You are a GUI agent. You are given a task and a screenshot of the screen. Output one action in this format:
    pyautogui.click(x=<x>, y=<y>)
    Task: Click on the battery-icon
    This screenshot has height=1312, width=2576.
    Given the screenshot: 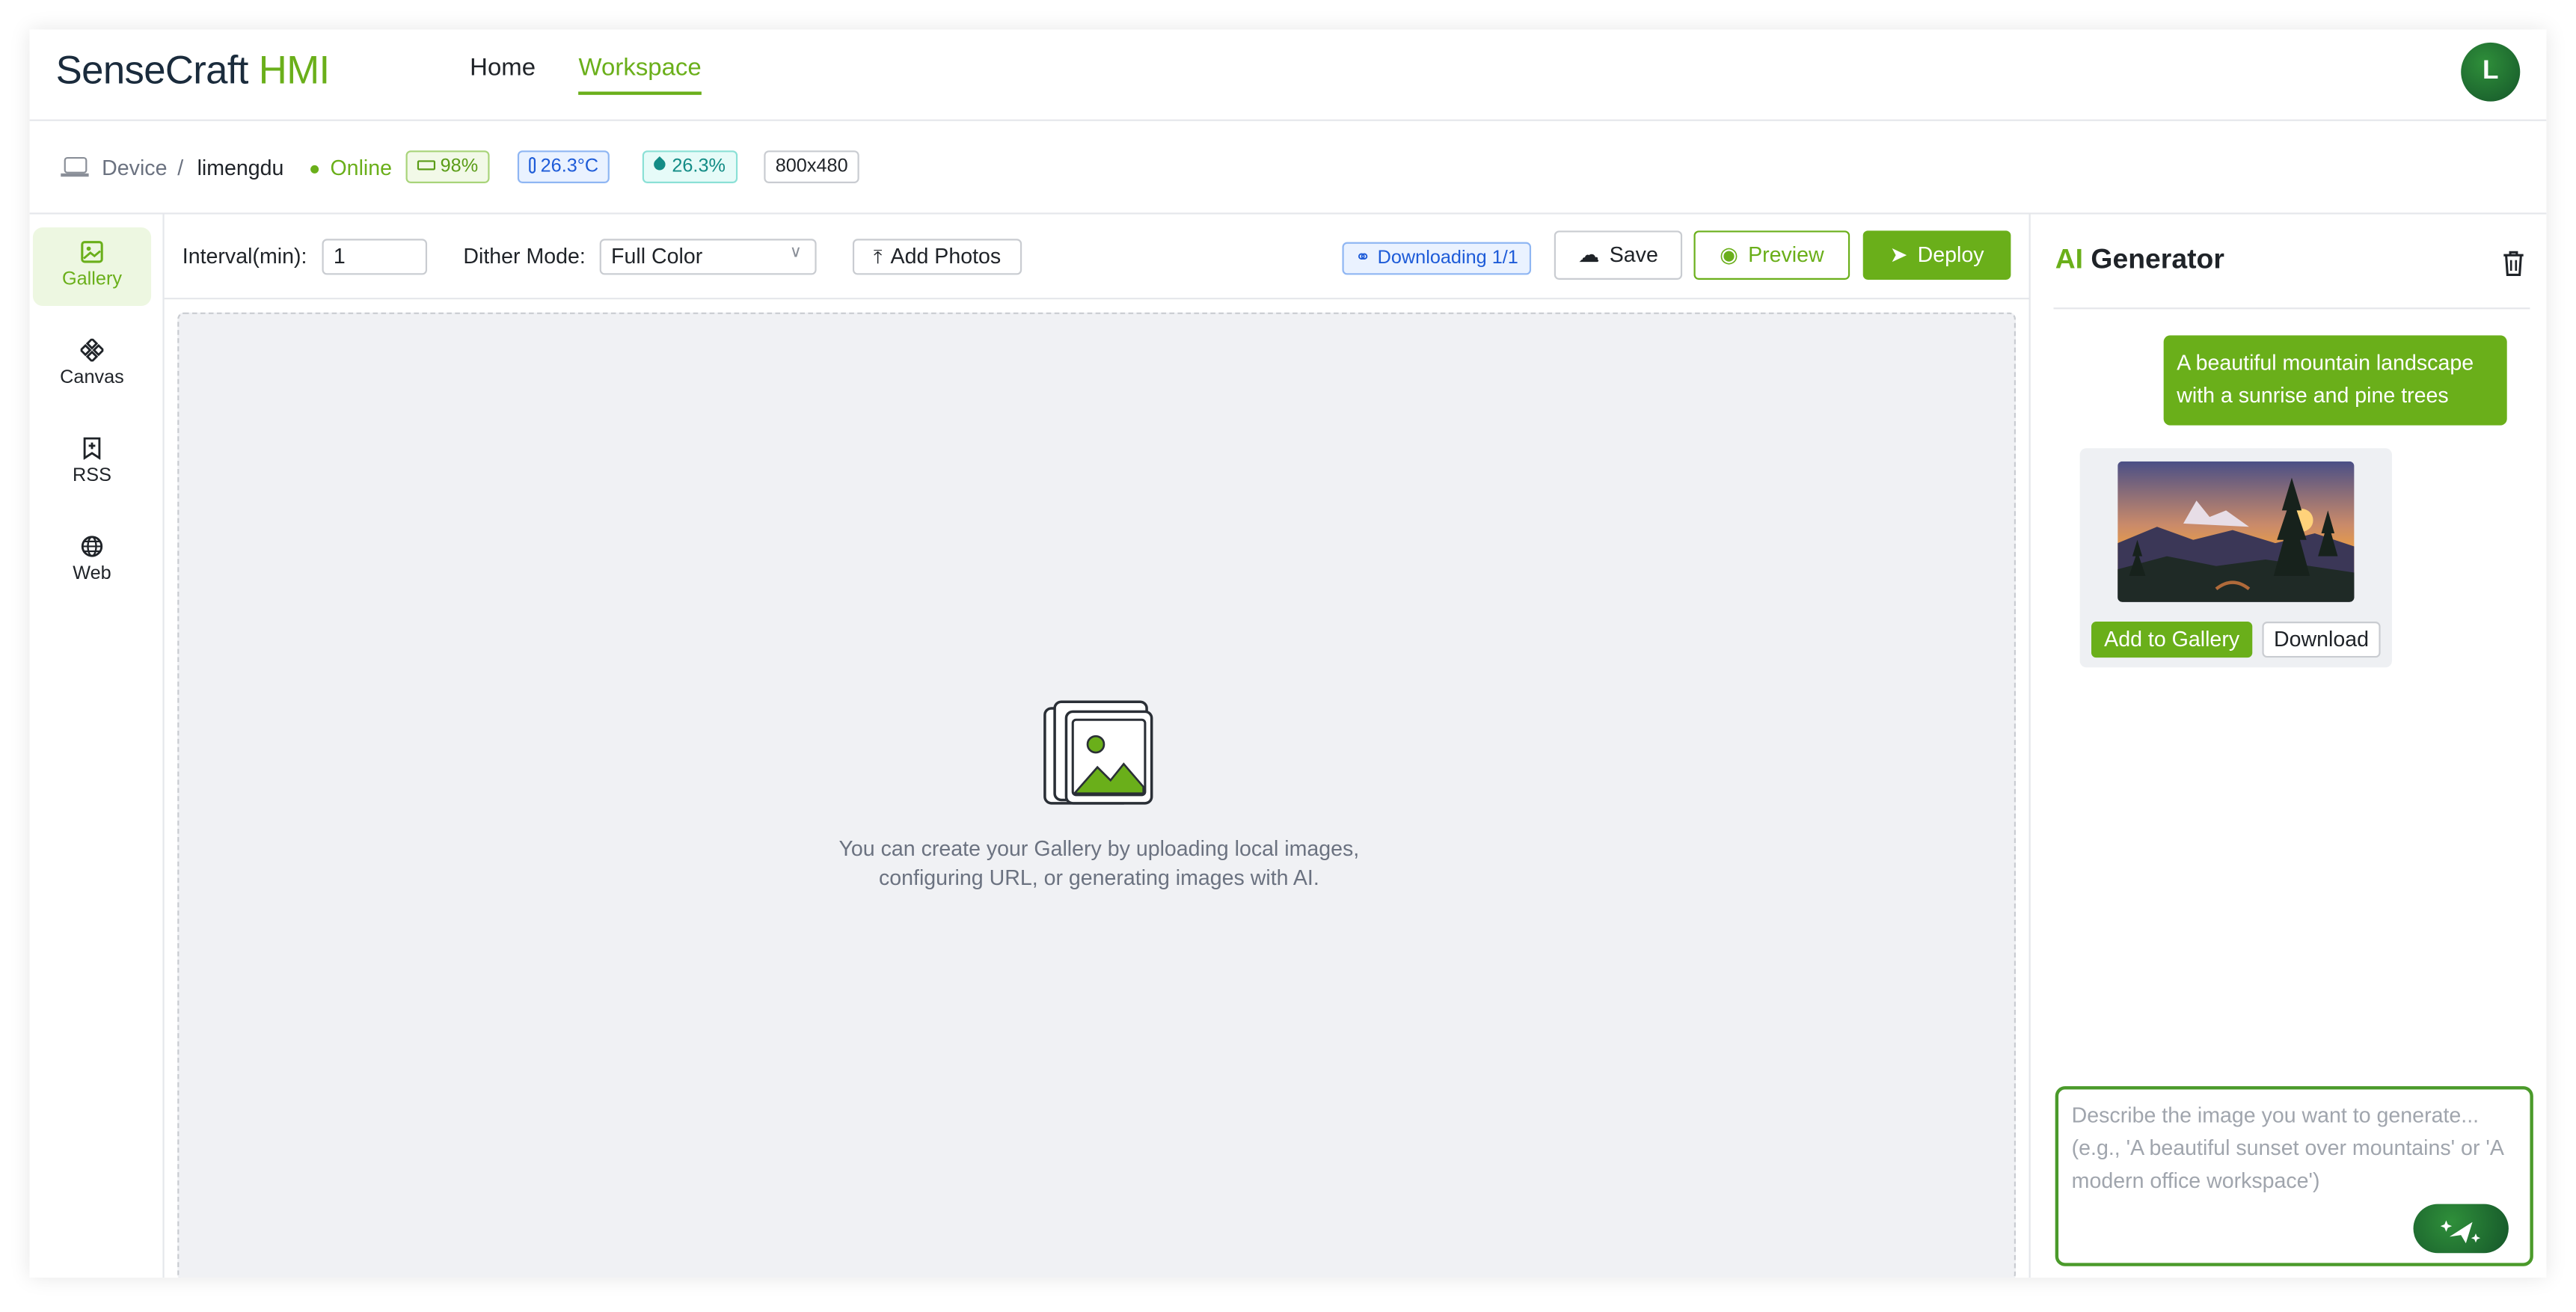 What is the action you would take?
    pyautogui.click(x=426, y=165)
    